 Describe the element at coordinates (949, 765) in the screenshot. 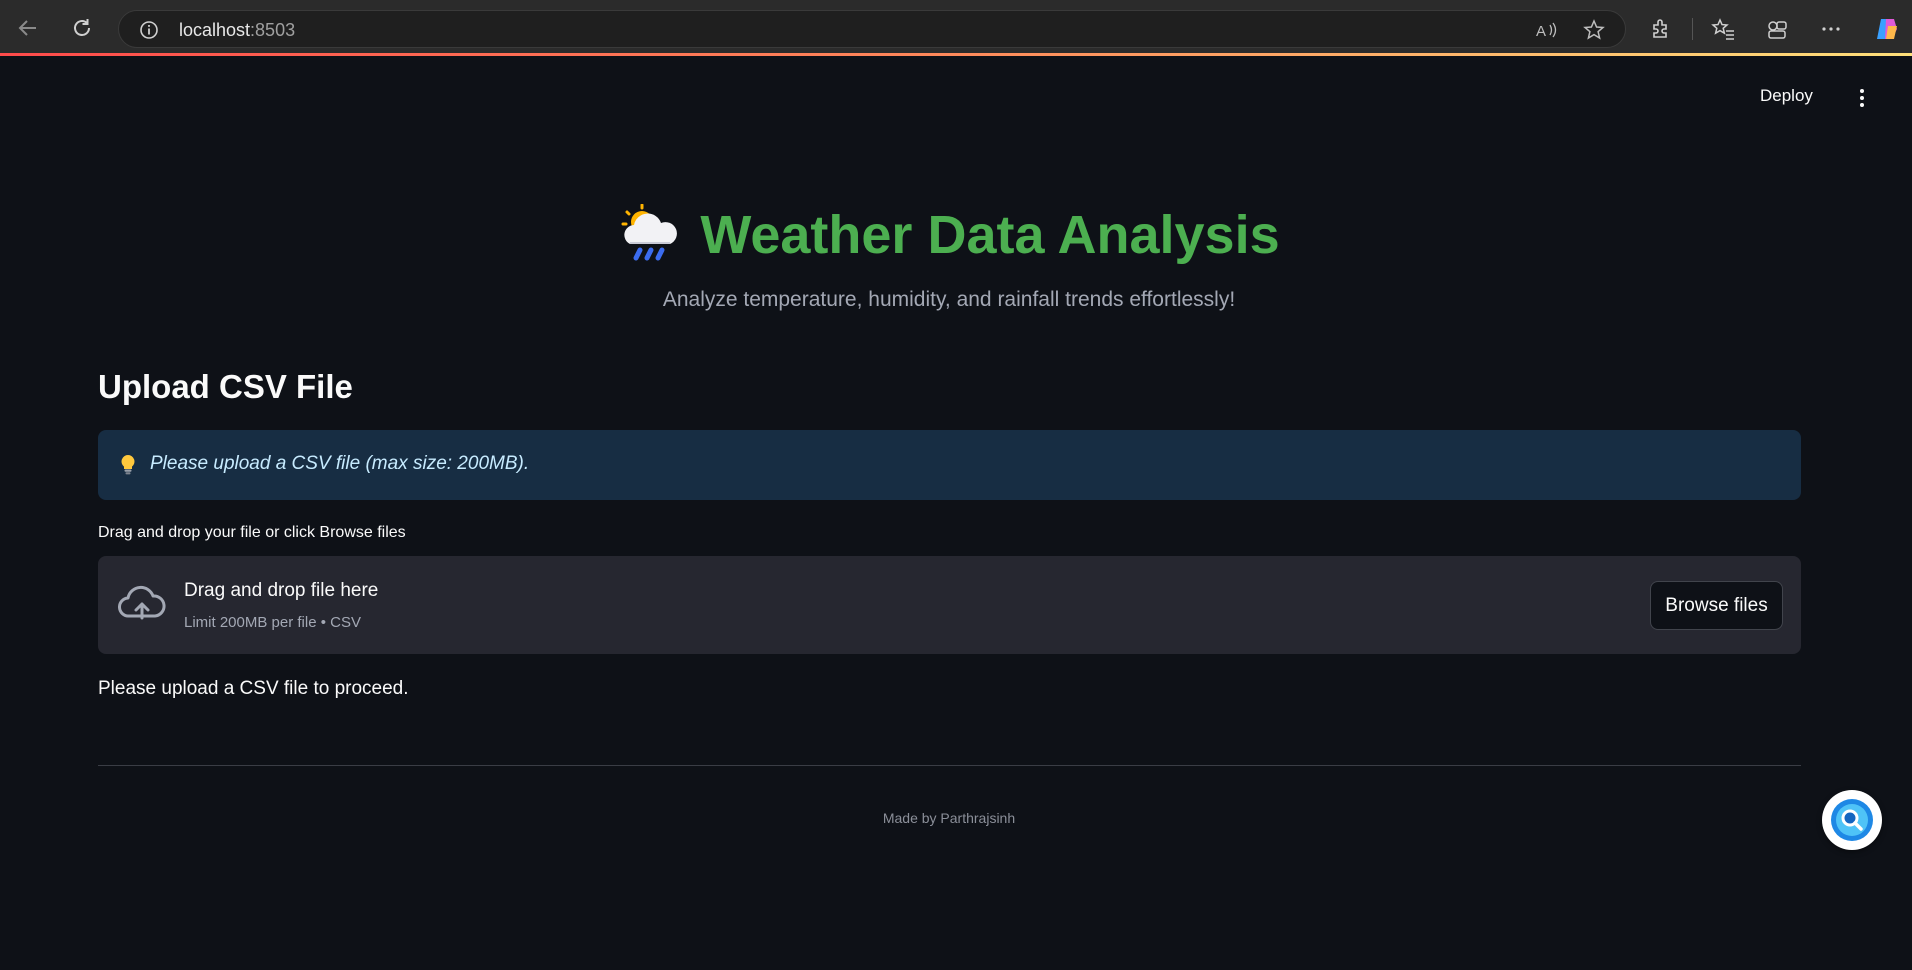

I see `footer-divider` at that location.